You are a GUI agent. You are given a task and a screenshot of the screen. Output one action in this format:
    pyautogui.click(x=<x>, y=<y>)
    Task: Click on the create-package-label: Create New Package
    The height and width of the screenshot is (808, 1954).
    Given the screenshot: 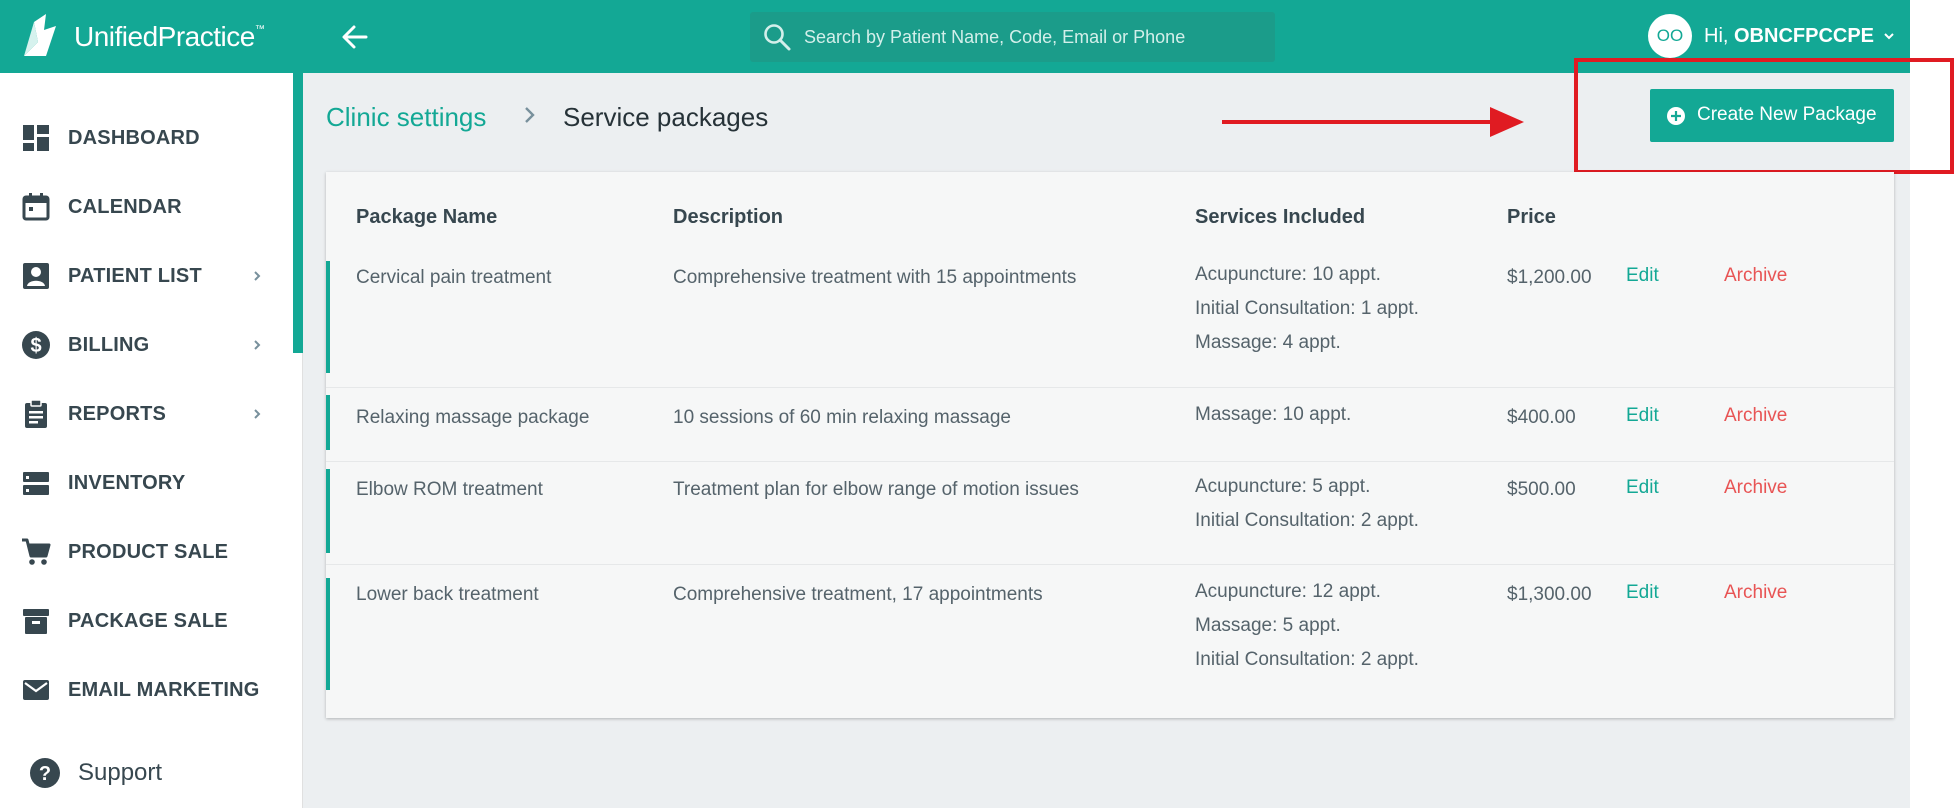 What is the action you would take?
    pyautogui.click(x=1787, y=114)
    